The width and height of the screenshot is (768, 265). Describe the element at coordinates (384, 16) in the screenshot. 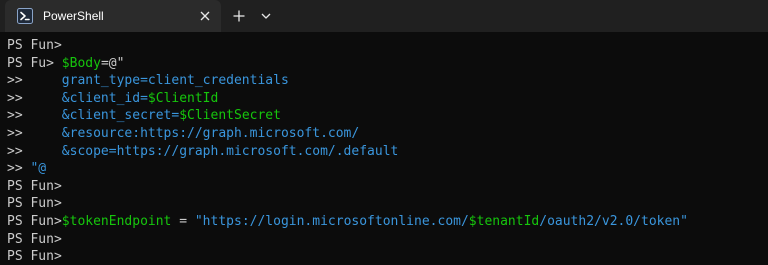

I see `tab-strip: PowerShell` at that location.